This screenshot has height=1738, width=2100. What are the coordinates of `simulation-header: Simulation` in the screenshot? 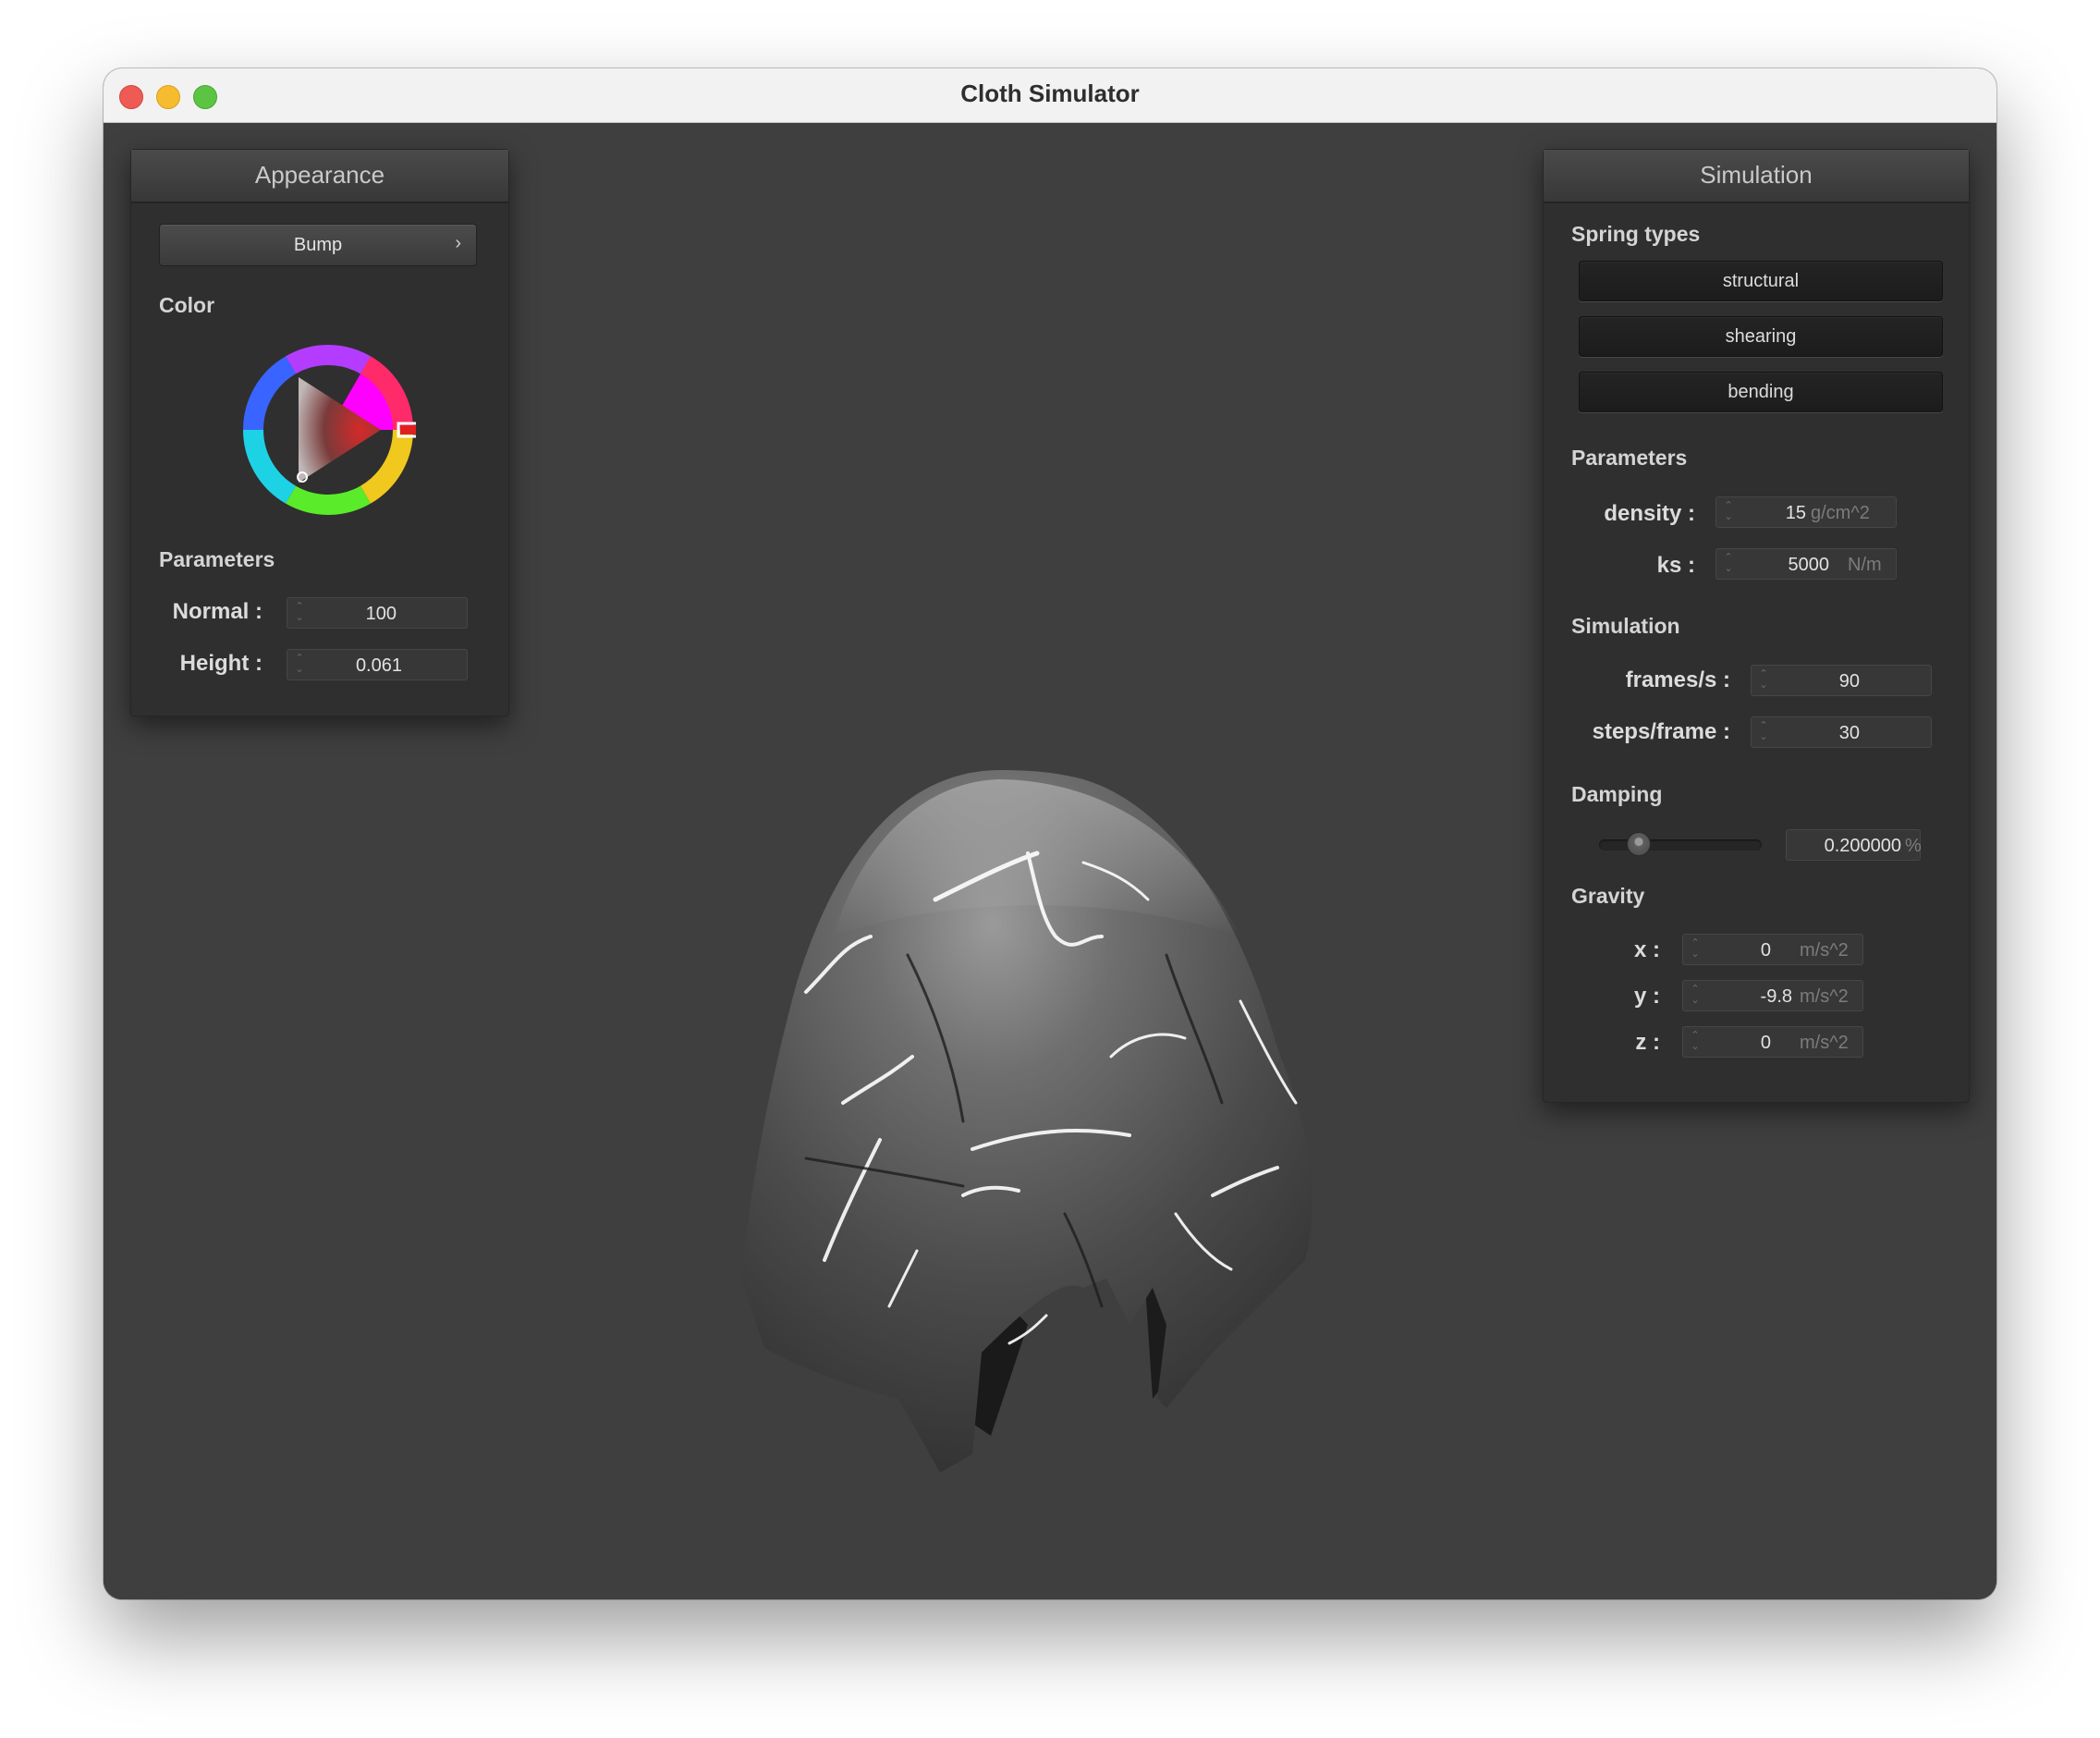 It's located at (1757, 176).